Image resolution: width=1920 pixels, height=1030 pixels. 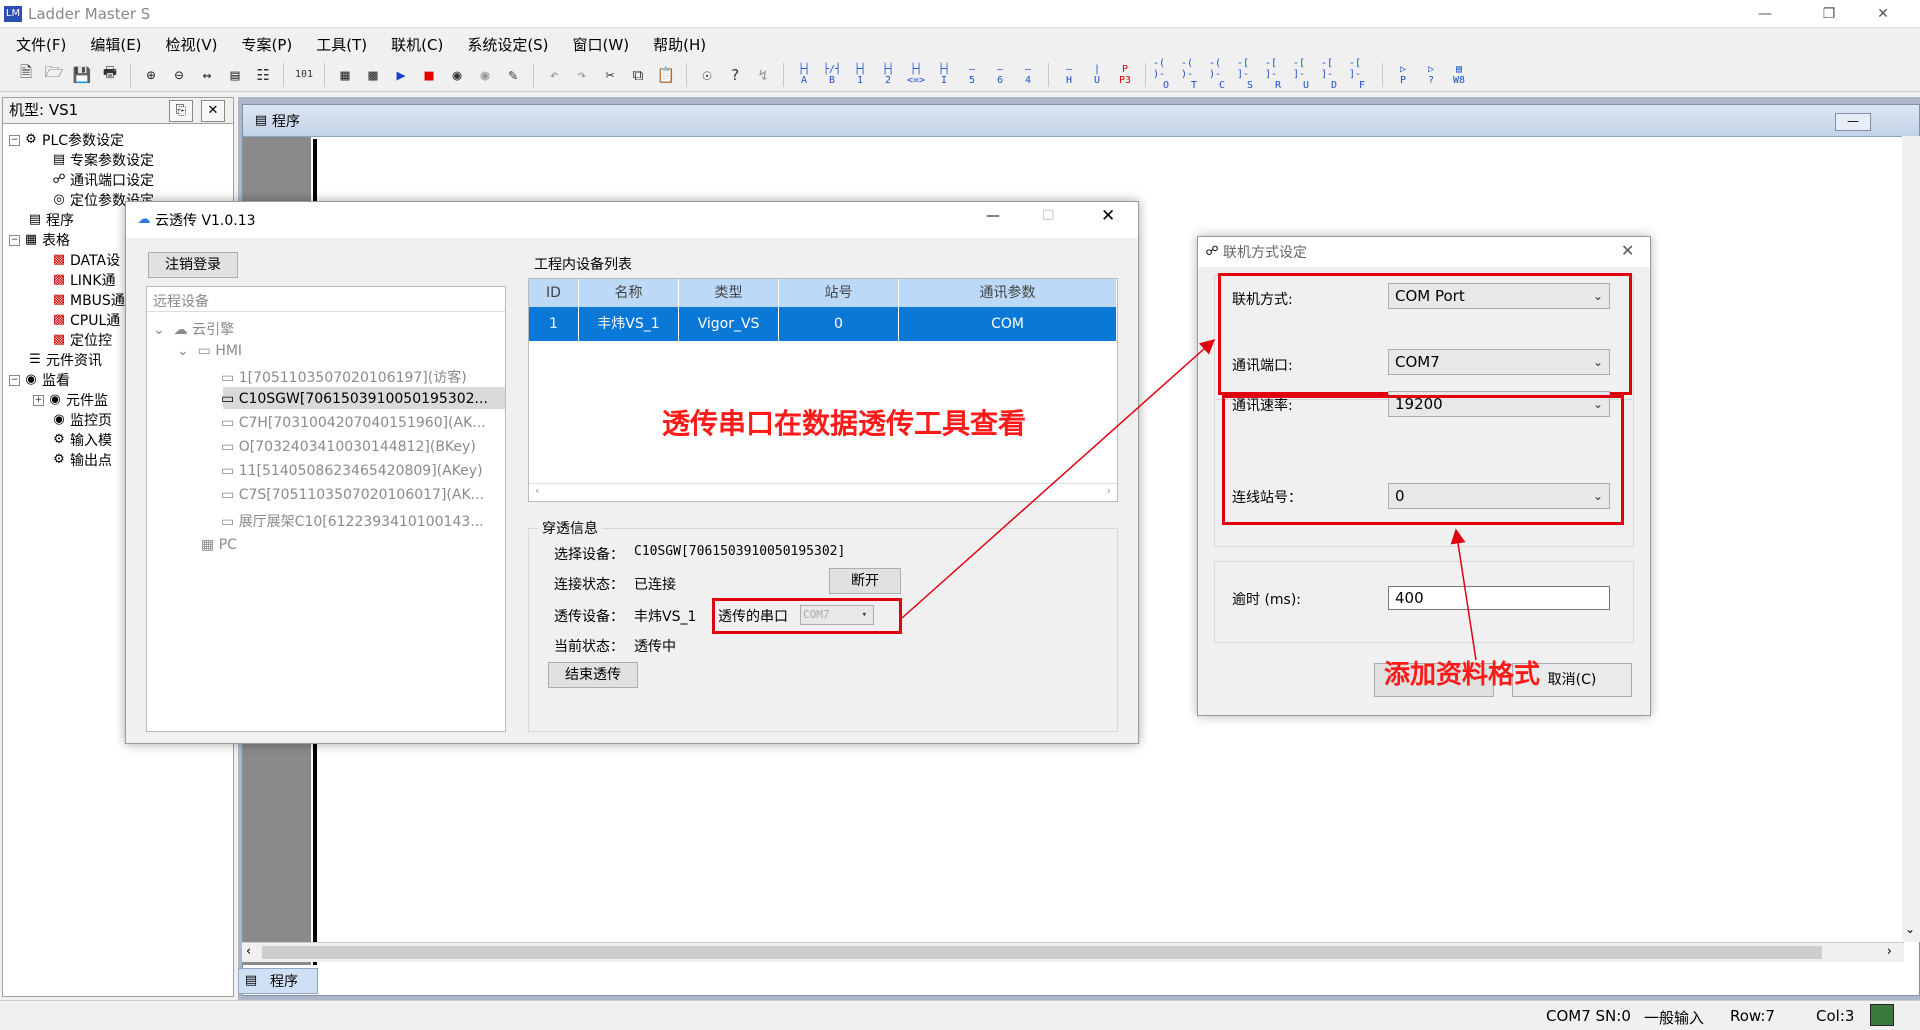 I want to click on edit-doc-icon: ✎, so click(x=513, y=75).